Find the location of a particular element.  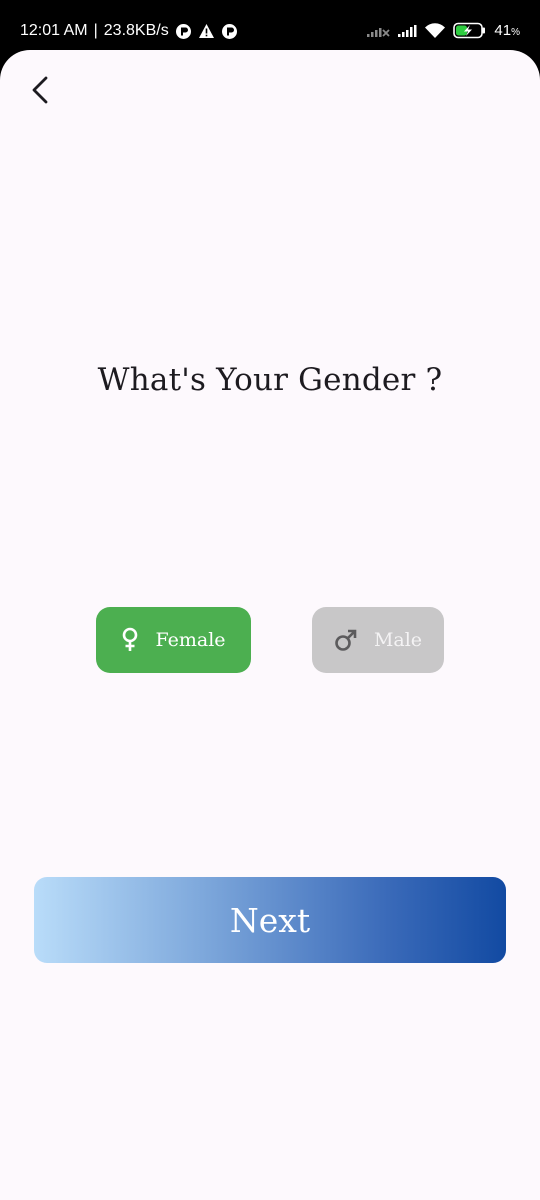

signal-bars-icon is located at coordinates (407, 31).